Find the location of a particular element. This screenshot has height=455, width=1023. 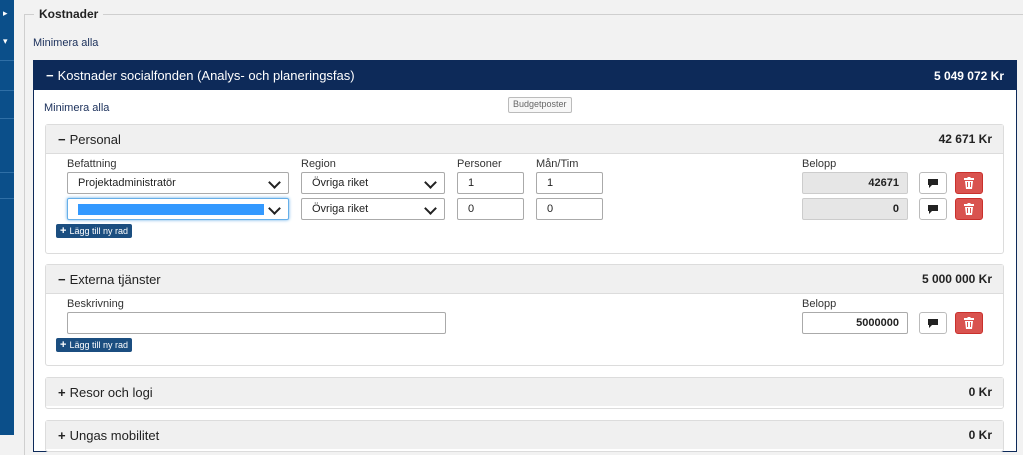

costs-legend: Kostnader is located at coordinates (69, 14).